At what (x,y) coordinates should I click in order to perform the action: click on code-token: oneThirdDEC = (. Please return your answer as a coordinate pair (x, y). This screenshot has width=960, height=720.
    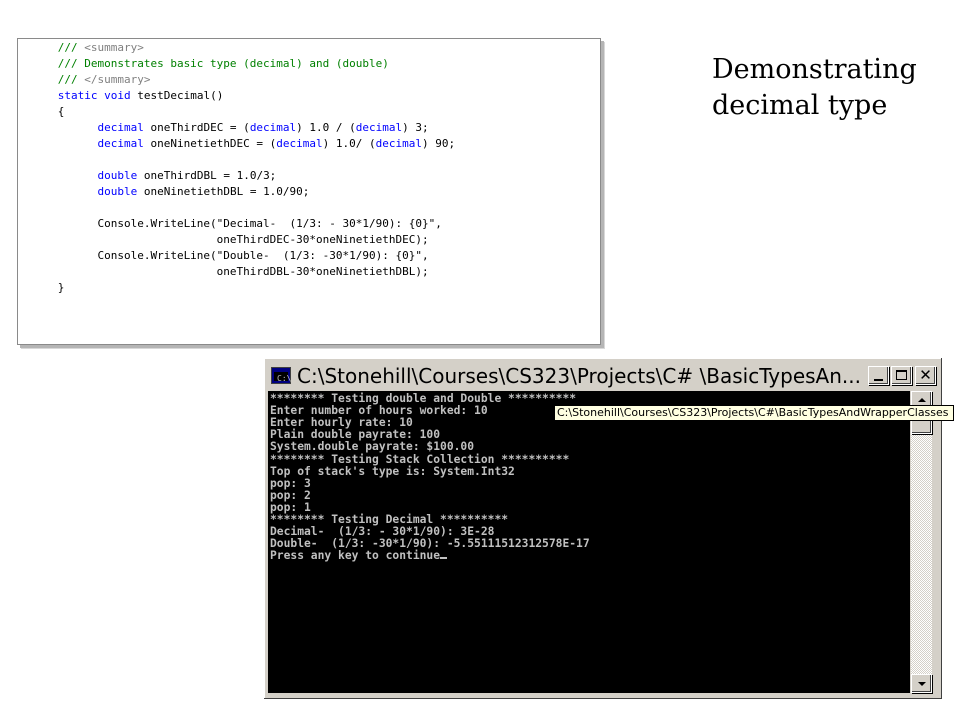
    Looking at the image, I should click on (196, 127).